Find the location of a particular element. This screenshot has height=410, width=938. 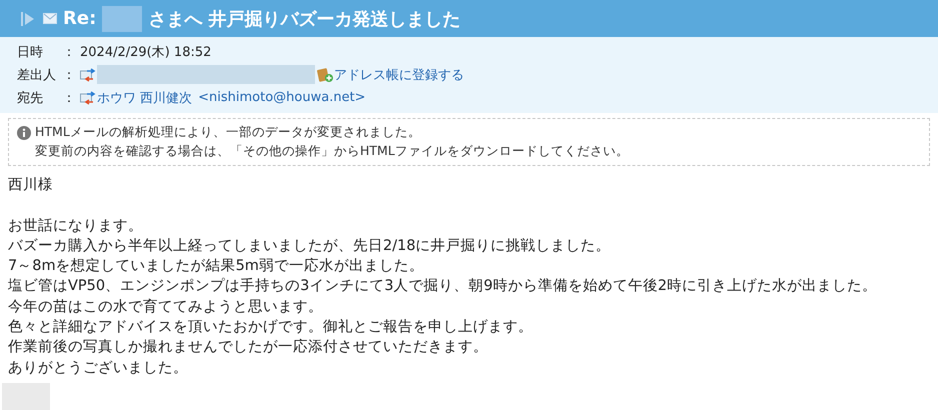

flag-icon is located at coordinates (28, 18).